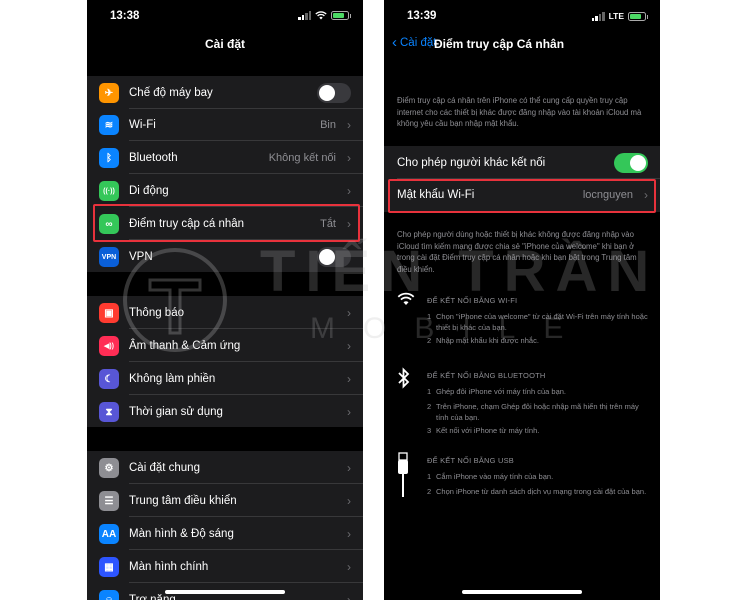 The image size is (745, 600). Describe the element at coordinates (225, 379) in the screenshot. I see `settings-row-moon: ☾ Không làm phiền ›` at that location.